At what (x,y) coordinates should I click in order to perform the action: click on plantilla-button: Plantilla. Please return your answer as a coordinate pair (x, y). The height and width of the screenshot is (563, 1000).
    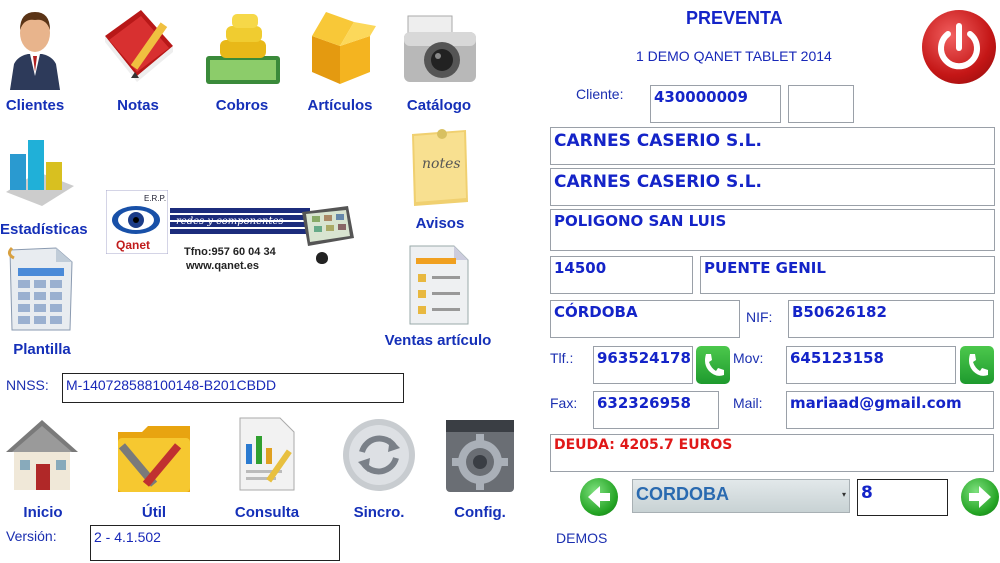
    Looking at the image, I should click on (42, 302).